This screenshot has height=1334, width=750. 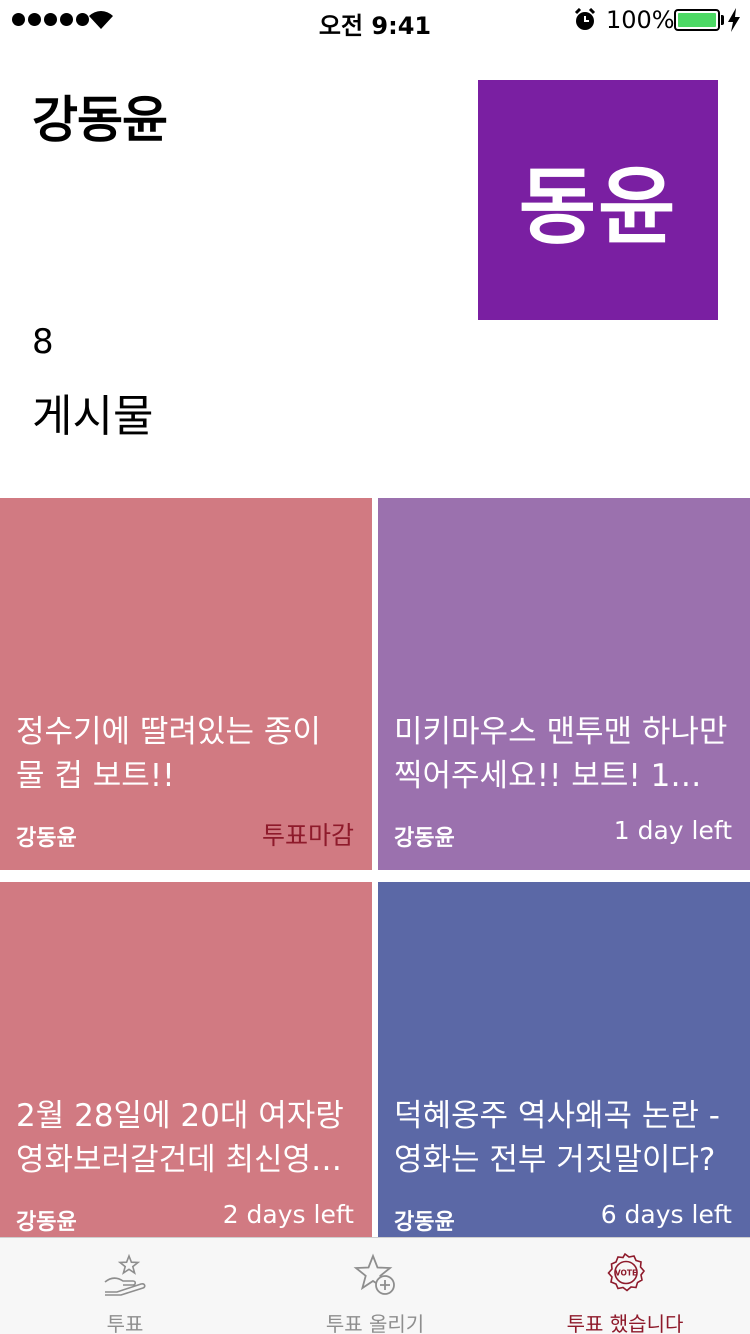 What do you see at coordinates (625, 1323) in the screenshot?
I see `tab-label: 투표 했습니다` at bounding box center [625, 1323].